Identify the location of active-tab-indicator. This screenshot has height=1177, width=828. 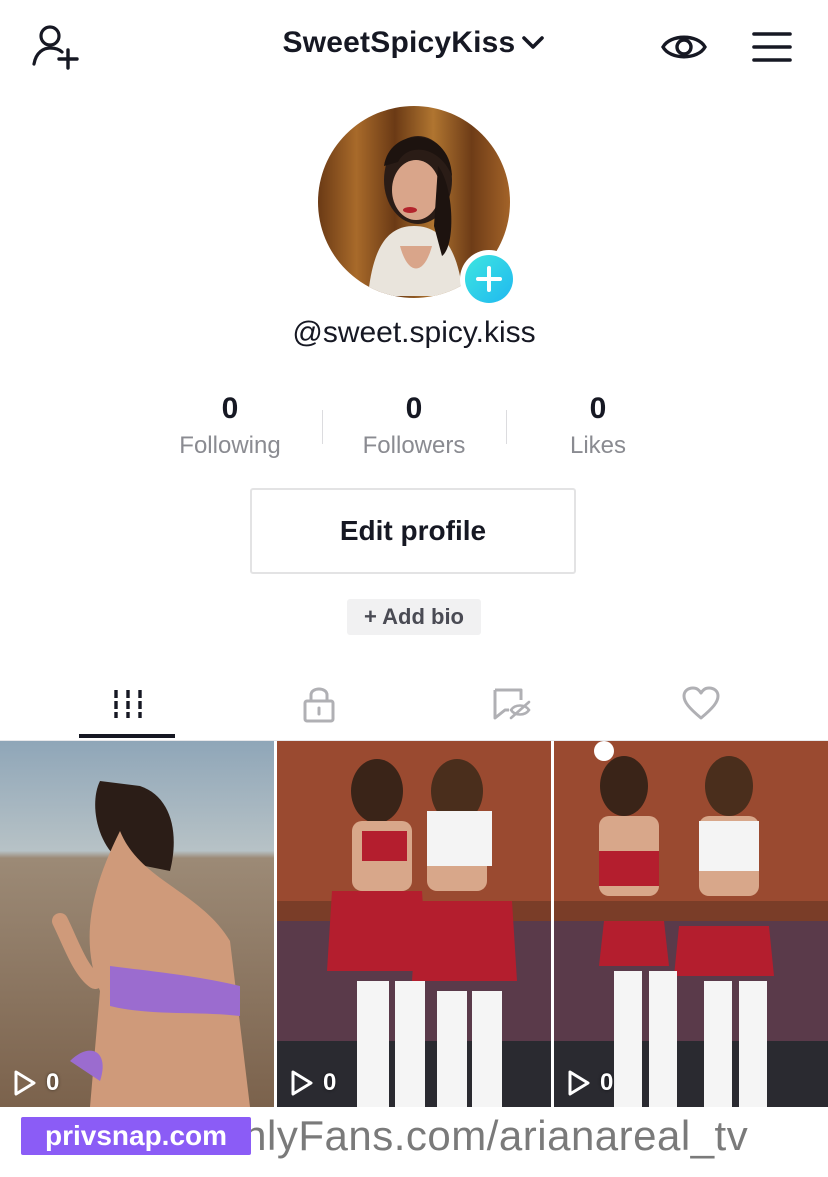
(127, 736).